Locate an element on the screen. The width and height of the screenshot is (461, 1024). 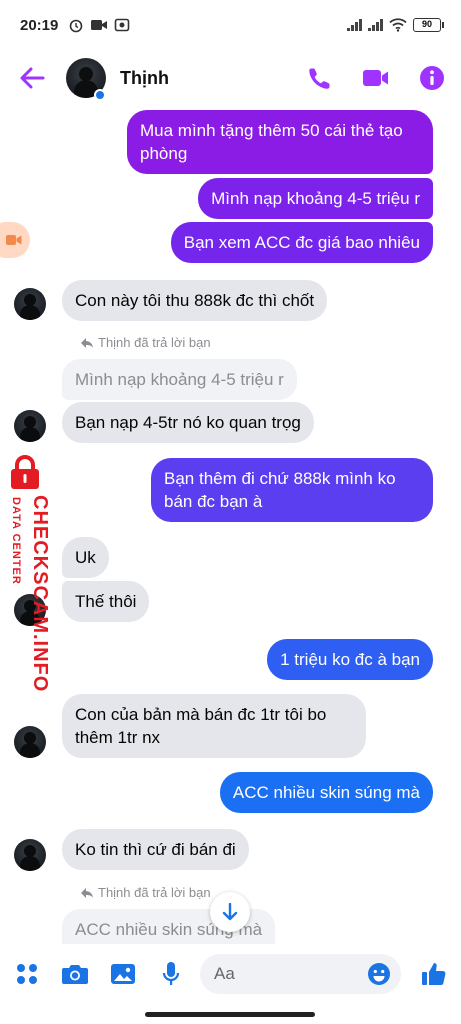
microphone-icon is located at coordinates (171, 973).